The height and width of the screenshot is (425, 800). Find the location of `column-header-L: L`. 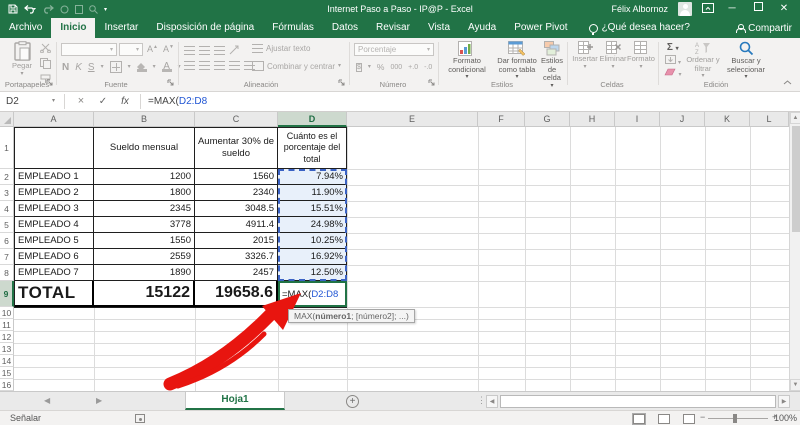

column-header-L: L is located at coordinates (769, 119).